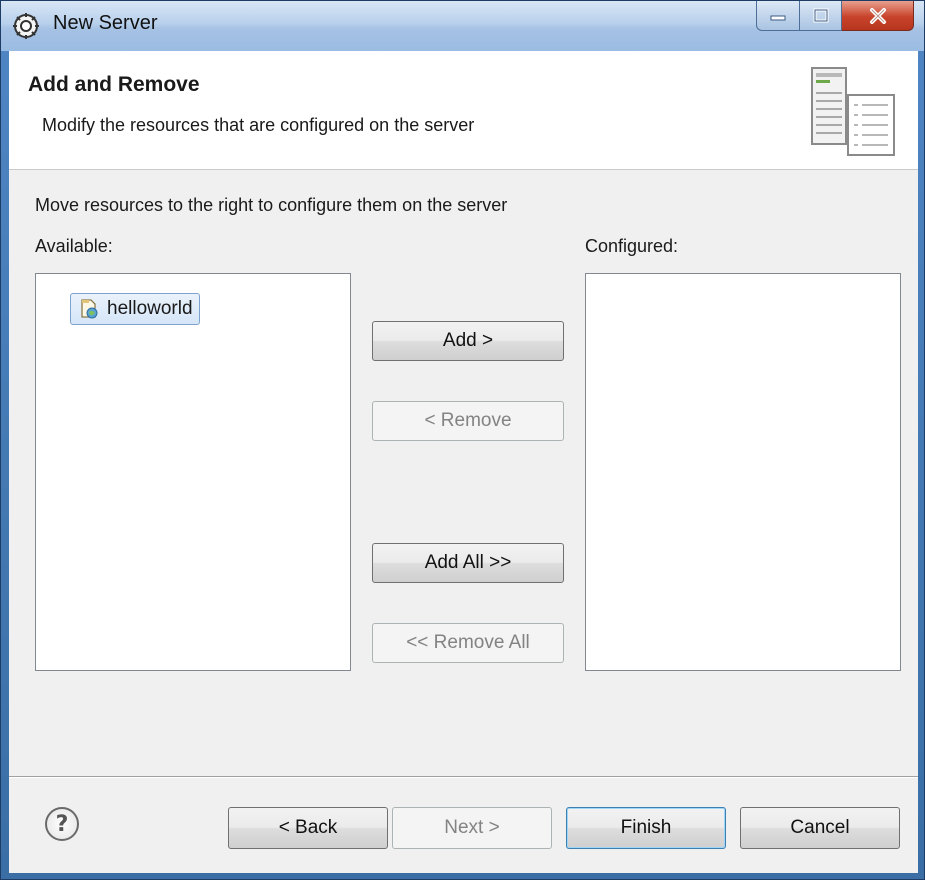 Image resolution: width=925 pixels, height=880 pixels. Describe the element at coordinates (105, 23) in the screenshot. I see `window-title: New Server` at that location.